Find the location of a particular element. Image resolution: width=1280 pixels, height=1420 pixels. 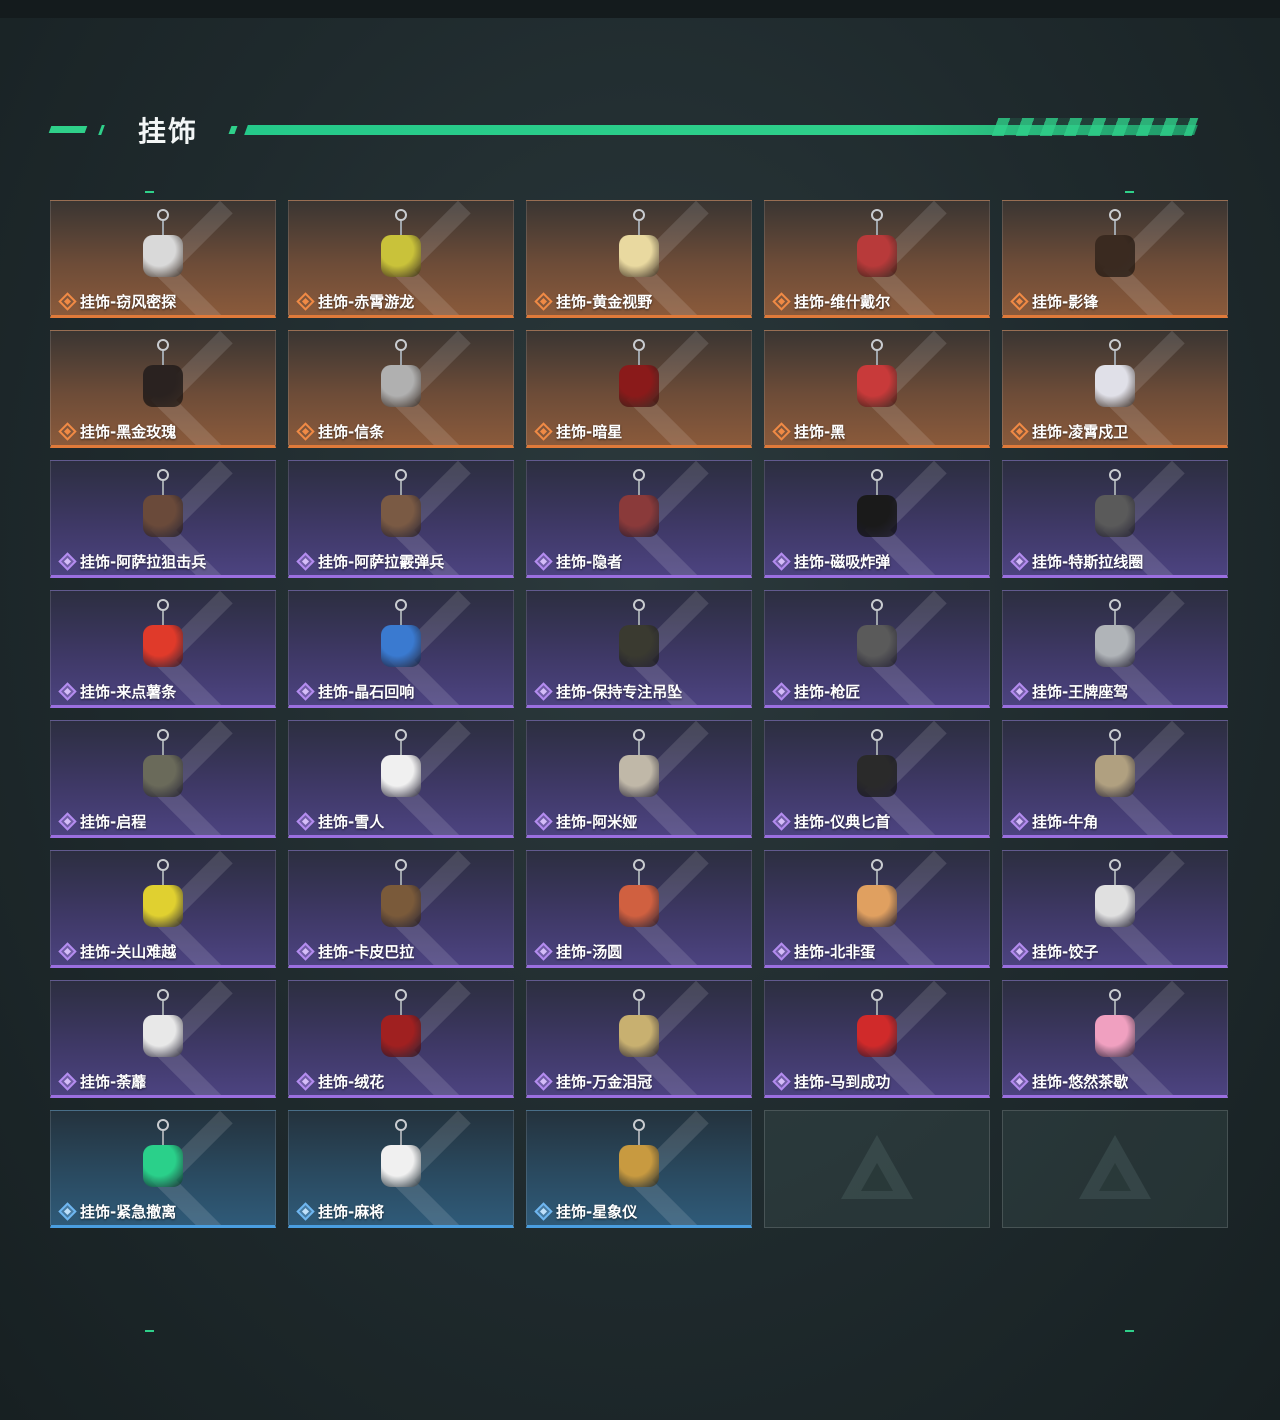

charm-label: 挂饰-磁吸炸弹 is located at coordinates (831, 561).